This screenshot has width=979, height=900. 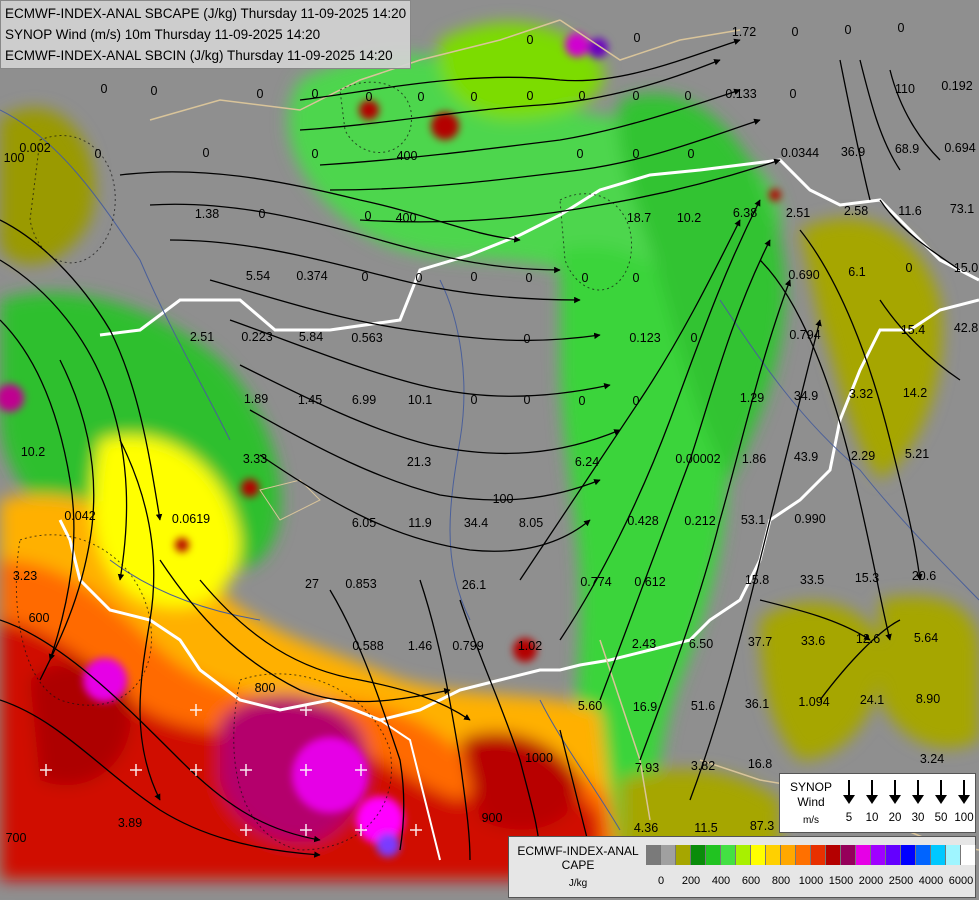 What do you see at coordinates (360, 584) in the screenshot?
I see `map-value-label: 0.853` at bounding box center [360, 584].